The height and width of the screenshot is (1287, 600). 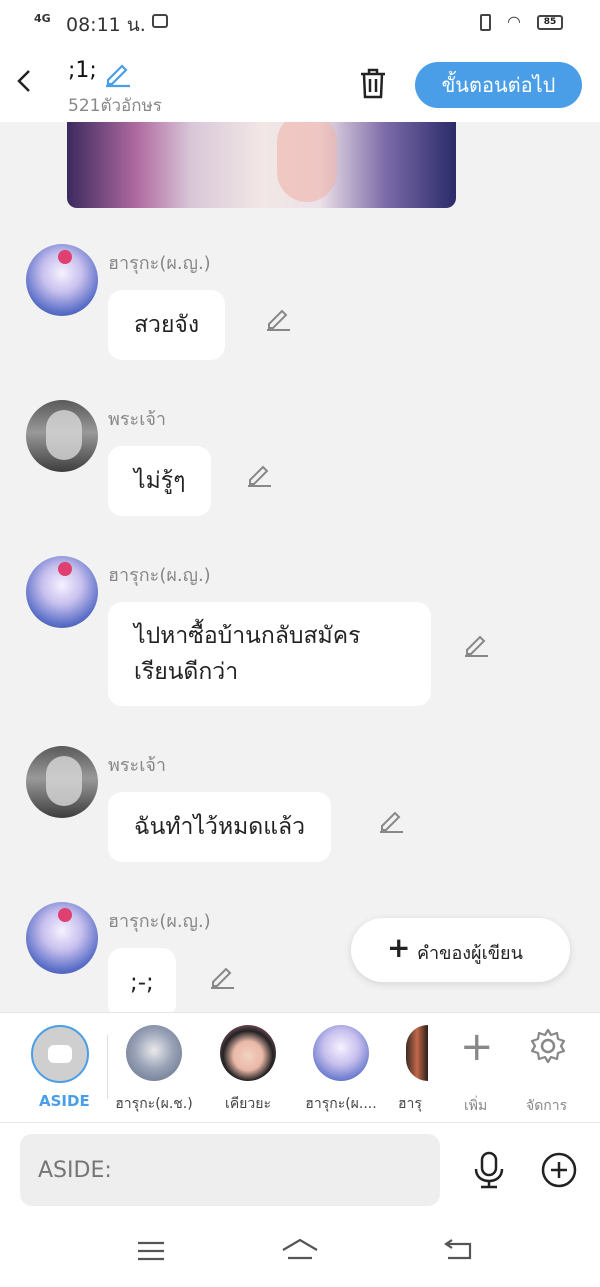 I want to click on edit-title-icon, so click(x=117, y=75).